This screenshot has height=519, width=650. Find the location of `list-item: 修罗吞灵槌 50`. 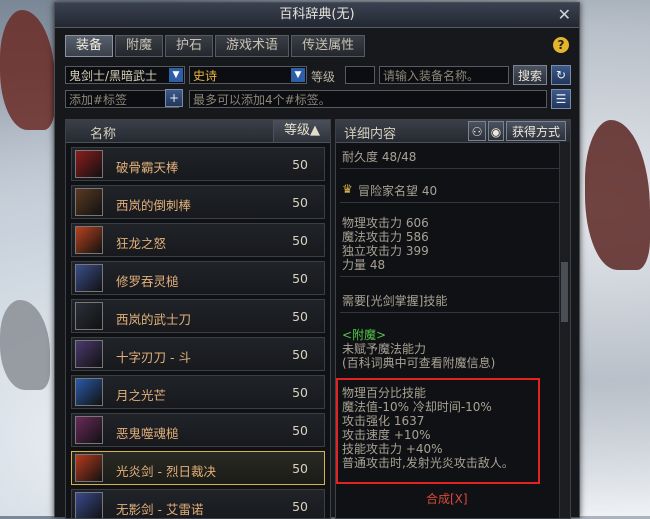

list-item: 修罗吞灵槌 50 is located at coordinates (198, 278).